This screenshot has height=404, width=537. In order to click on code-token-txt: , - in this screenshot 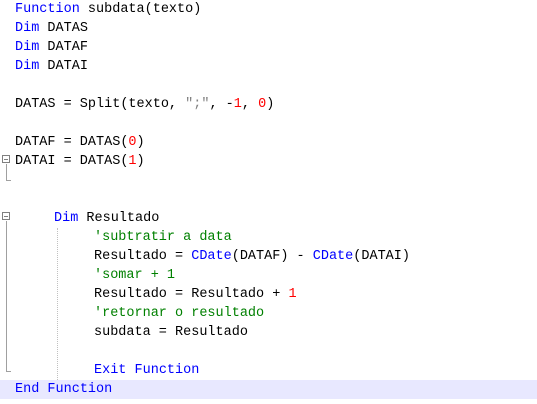, I will do `click(221, 104)`.